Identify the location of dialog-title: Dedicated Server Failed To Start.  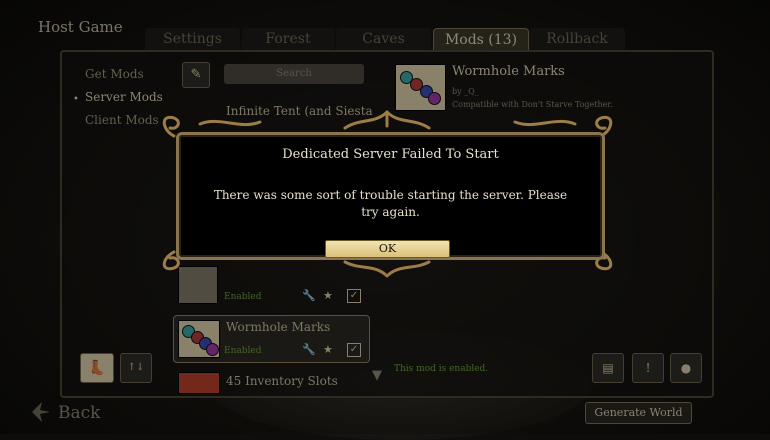
(390, 154).